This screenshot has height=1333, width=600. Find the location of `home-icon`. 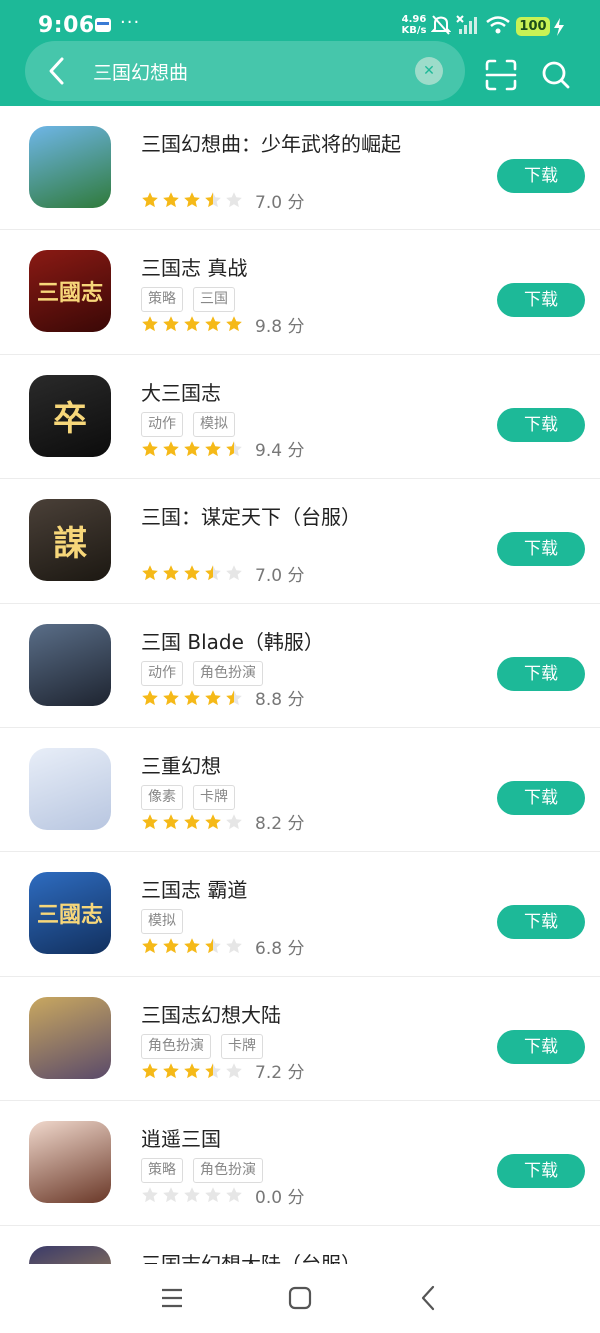

home-icon is located at coordinates (300, 1298).